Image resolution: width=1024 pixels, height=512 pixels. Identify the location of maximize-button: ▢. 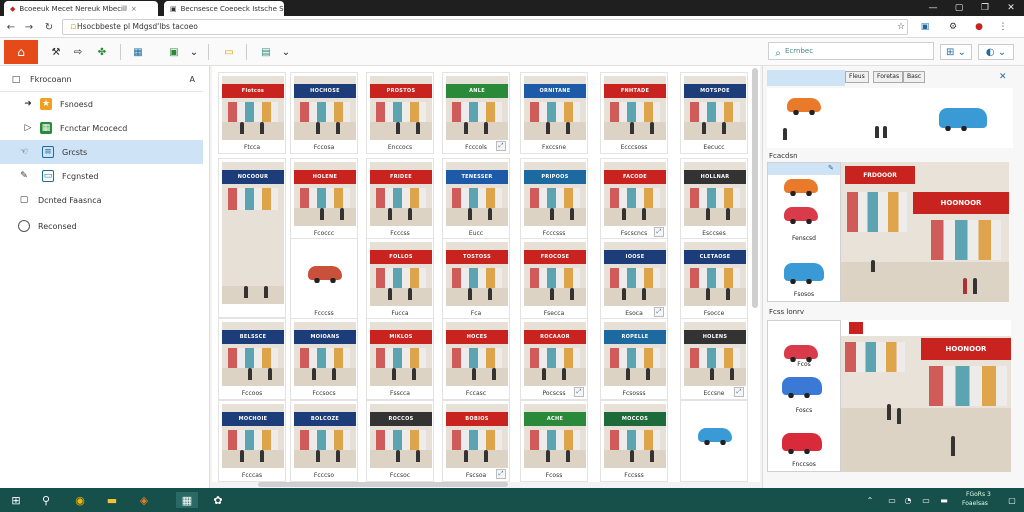
(959, 8).